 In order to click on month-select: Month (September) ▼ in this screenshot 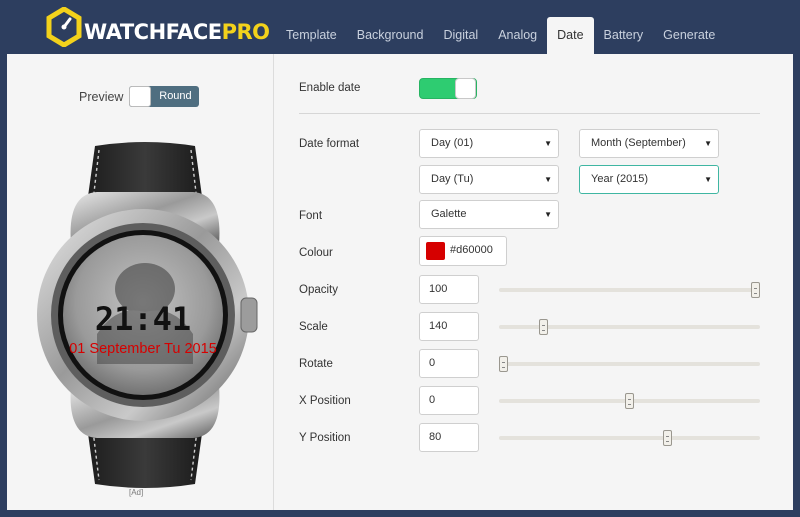, I will do `click(649, 143)`.